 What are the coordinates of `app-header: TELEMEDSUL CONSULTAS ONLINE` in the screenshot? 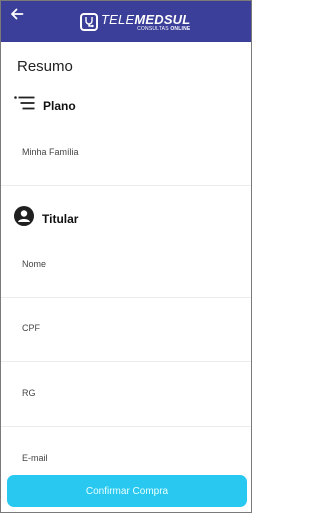 It's located at (126, 21).